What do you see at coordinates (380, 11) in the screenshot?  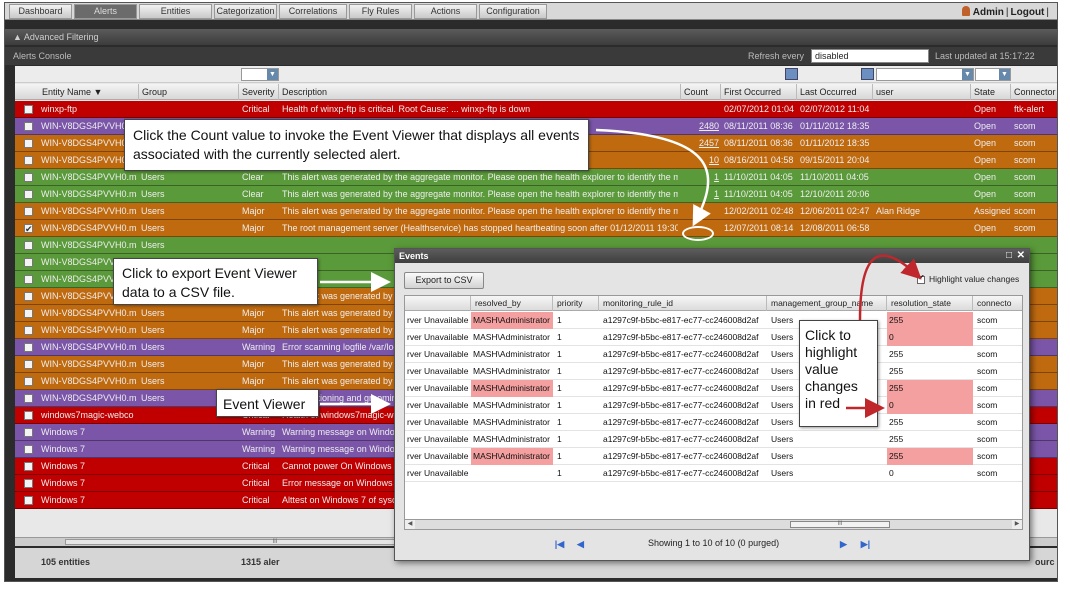 I see `tab-fly-rules: Fly Rules` at bounding box center [380, 11].